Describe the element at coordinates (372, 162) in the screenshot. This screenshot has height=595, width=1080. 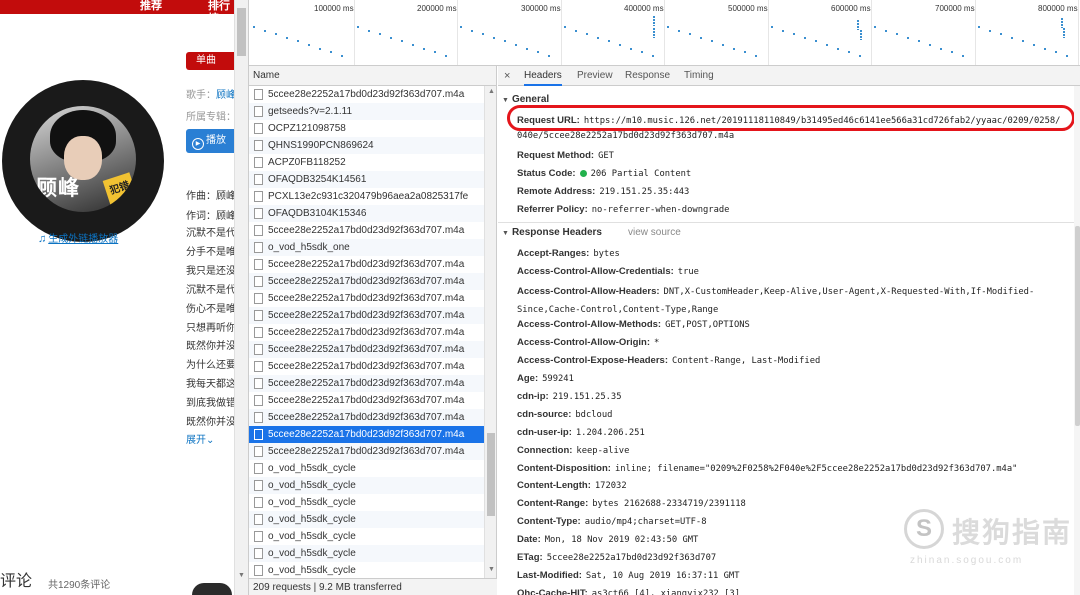
I see `request-row: ACPZ0FB118252` at that location.